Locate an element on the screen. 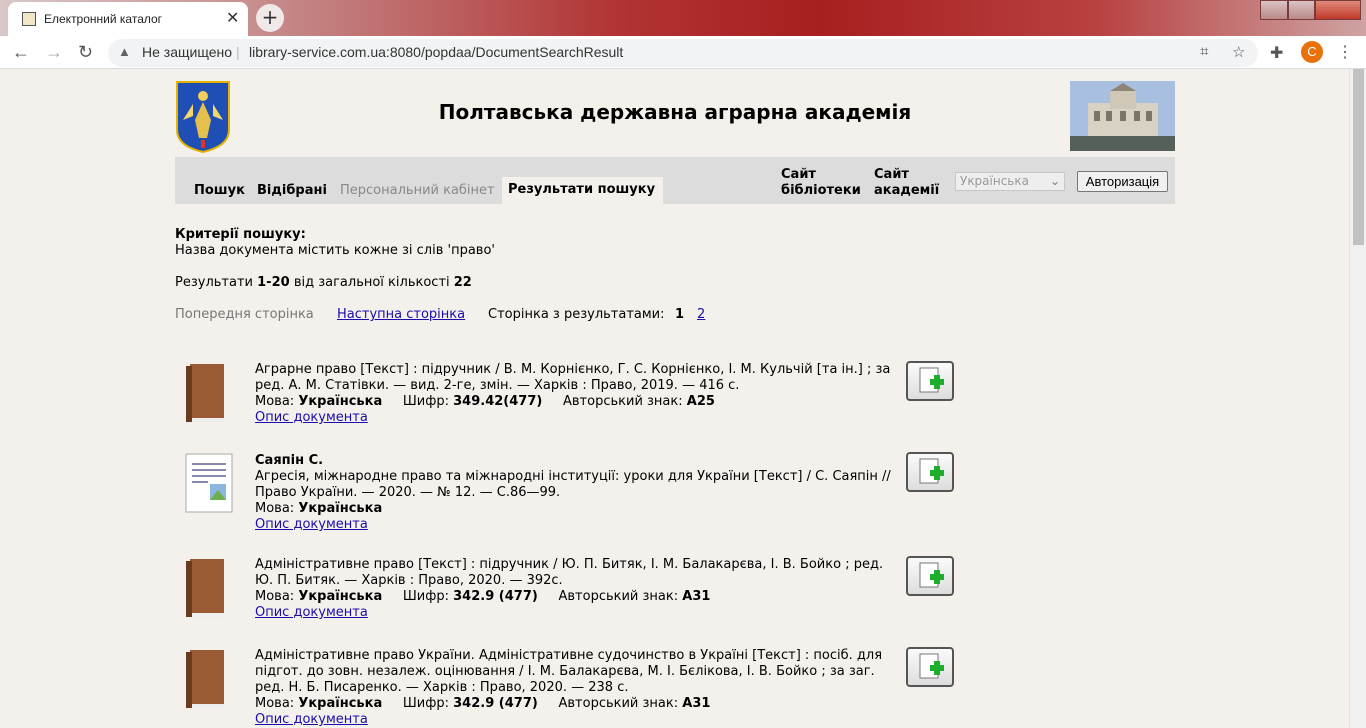  menu-personal-cabinet: Персональний кабінет is located at coordinates (417, 190).